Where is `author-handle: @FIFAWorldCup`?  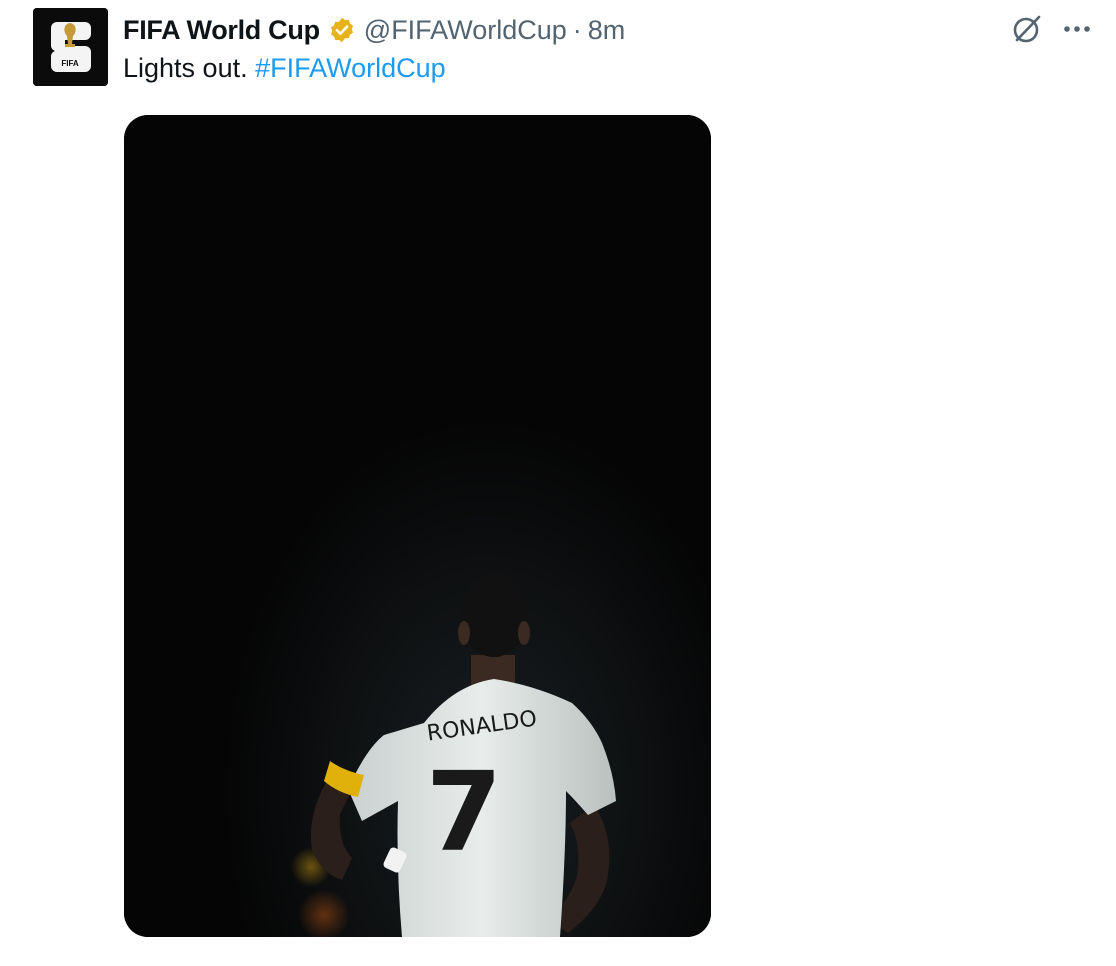
author-handle: @FIFAWorldCup is located at coordinates (465, 30).